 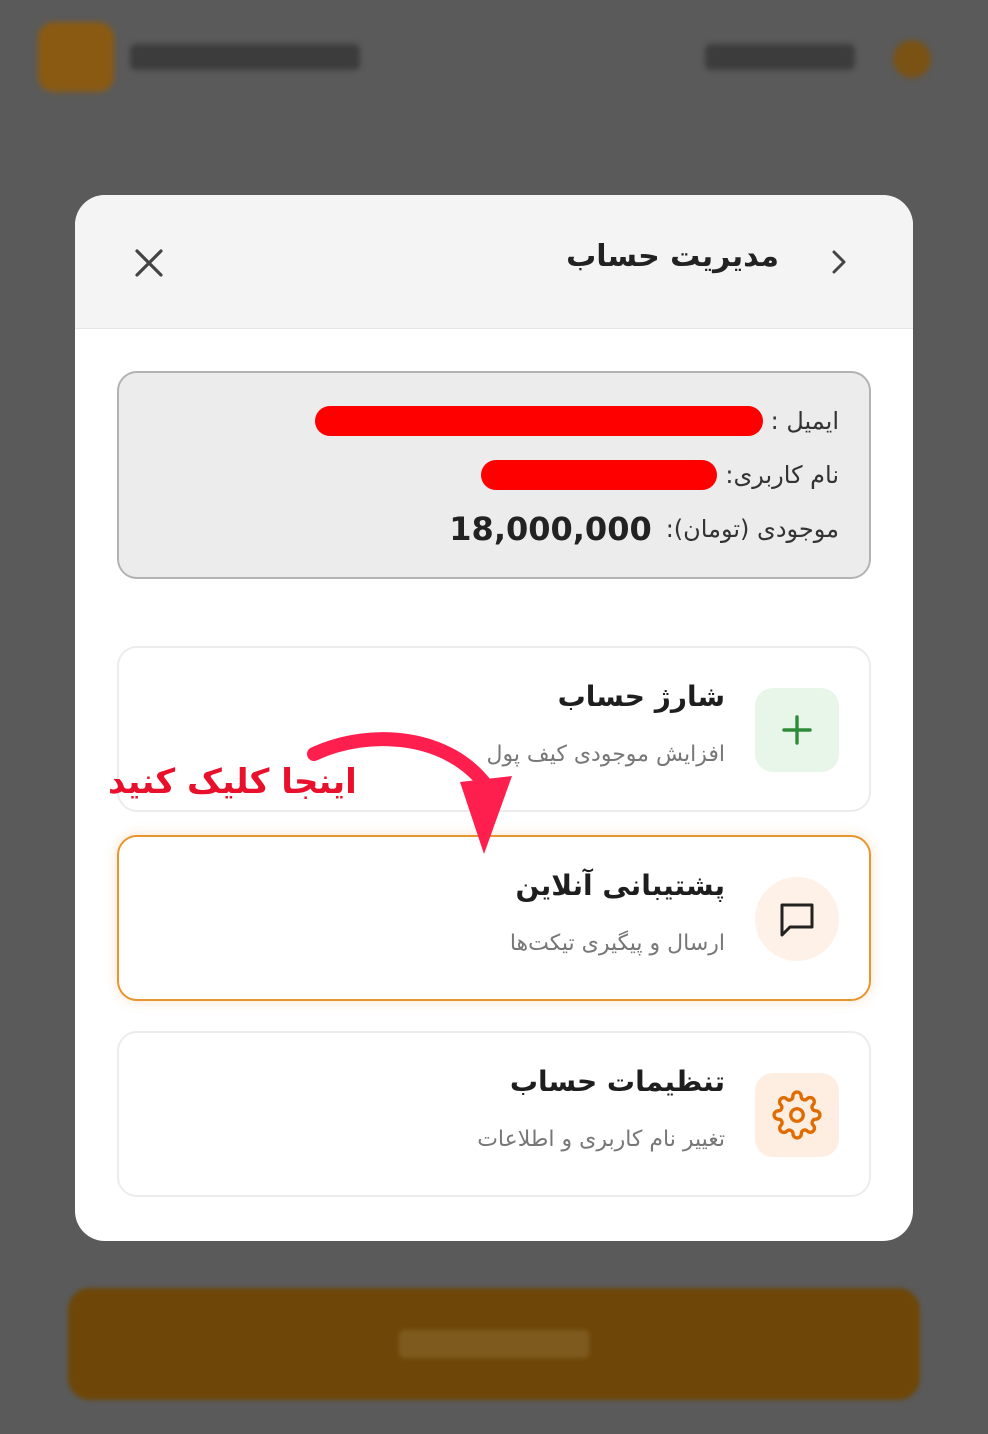 What do you see at coordinates (550, 529) in the screenshot?
I see `balance-value: 18,000,000` at bounding box center [550, 529].